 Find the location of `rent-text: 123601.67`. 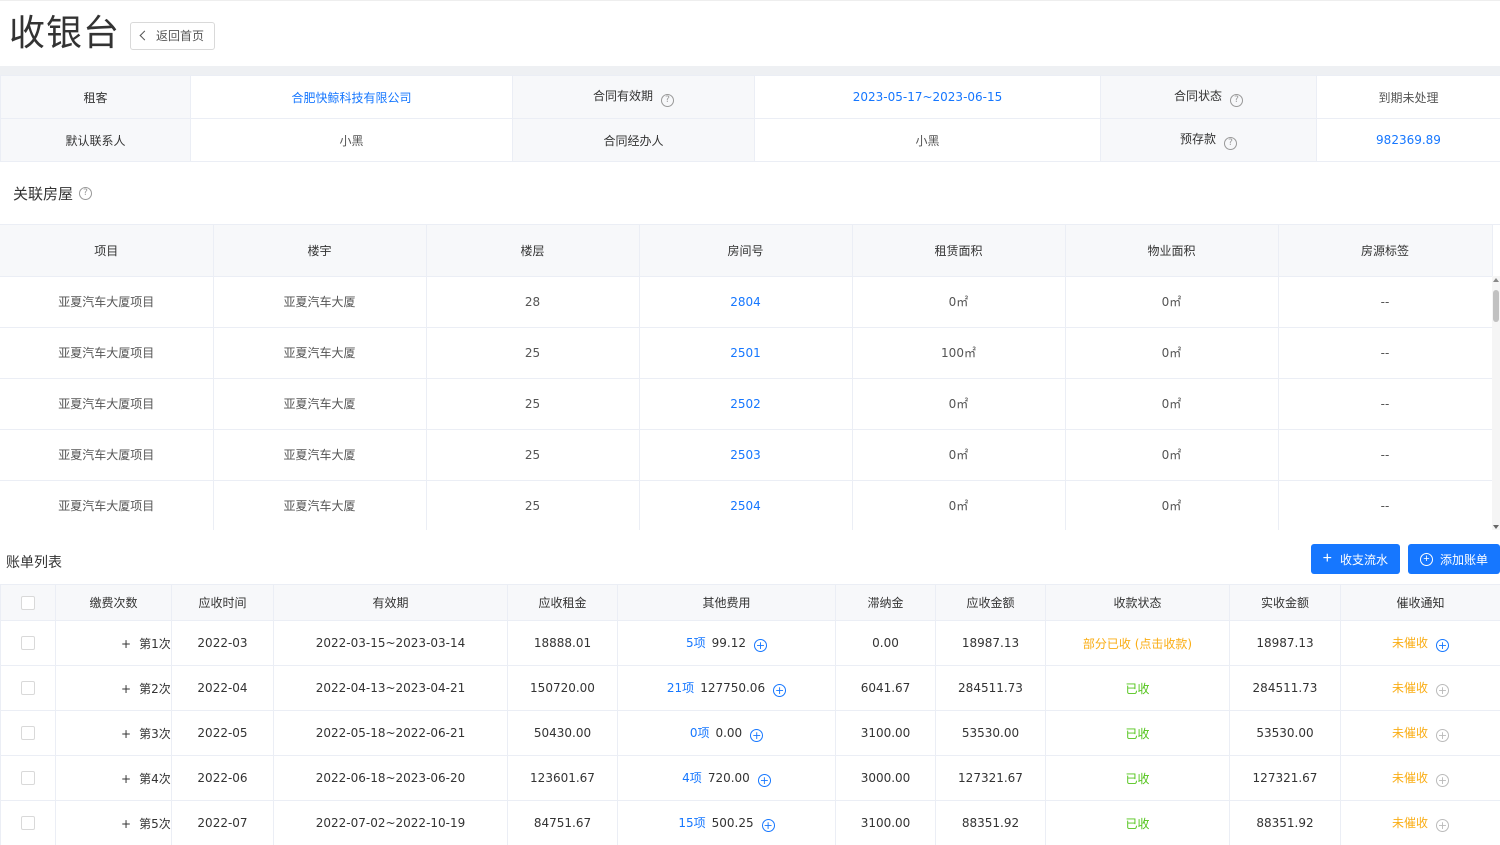

rent-text: 123601.67 is located at coordinates (562, 778).